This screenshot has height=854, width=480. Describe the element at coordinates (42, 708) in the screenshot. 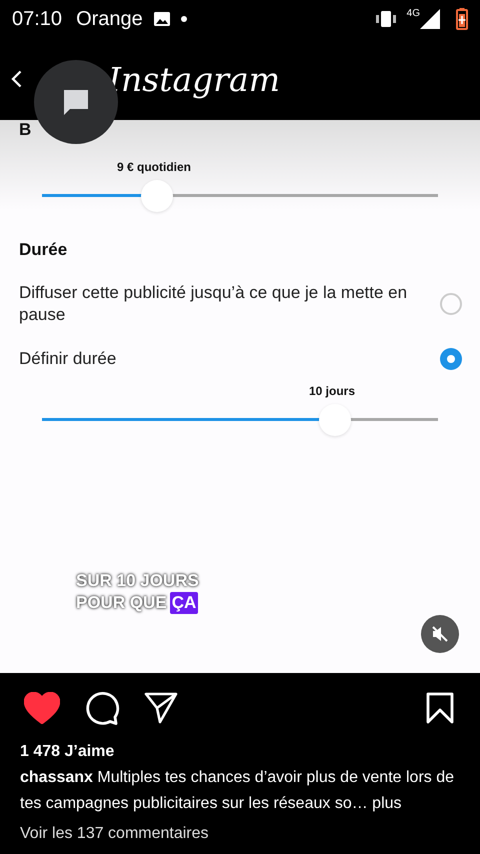

I see `heart-icon` at that location.